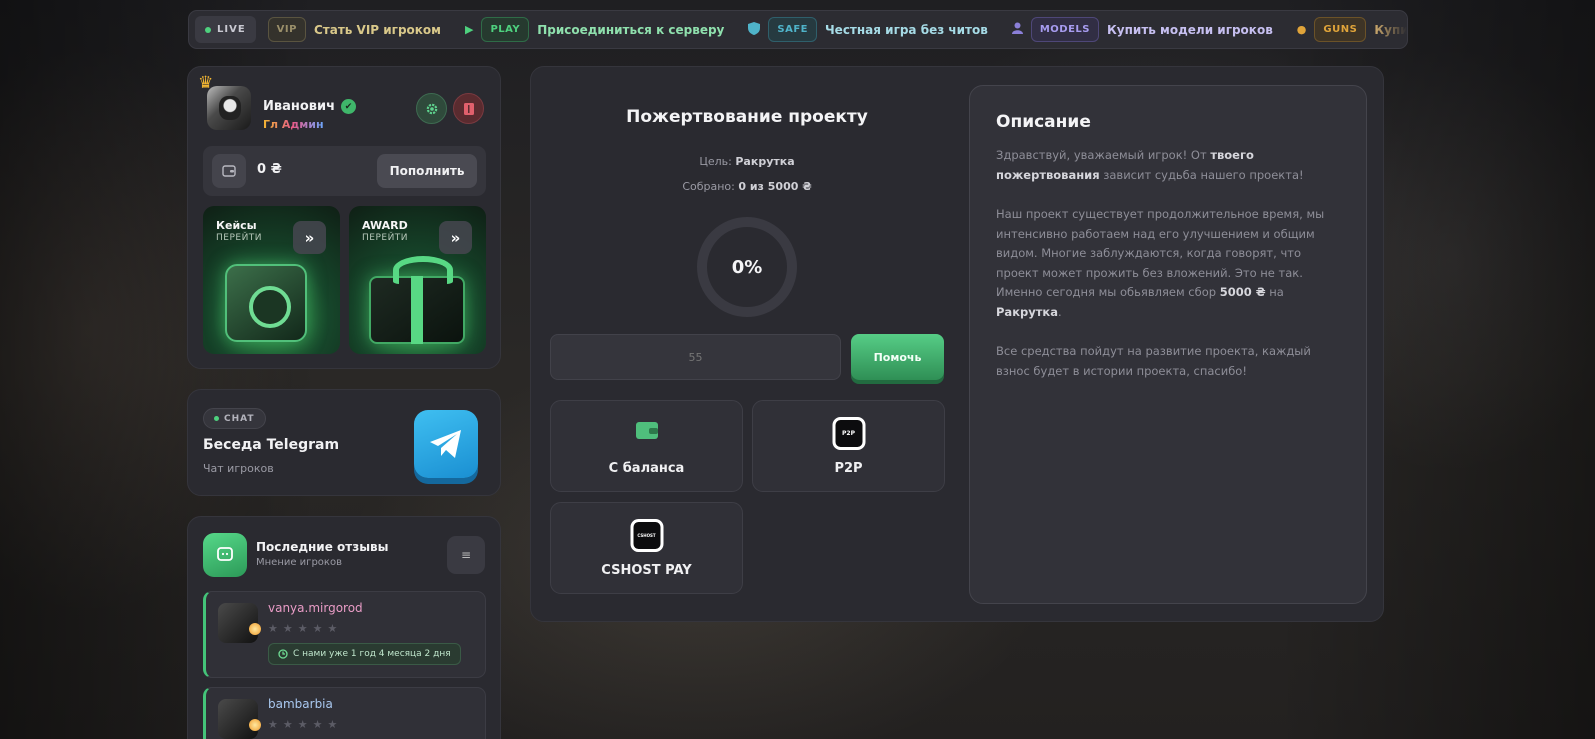 The width and height of the screenshot is (1595, 739). Describe the element at coordinates (271, 445) in the screenshot. I see `telegram-title: Беседа Telegram` at that location.